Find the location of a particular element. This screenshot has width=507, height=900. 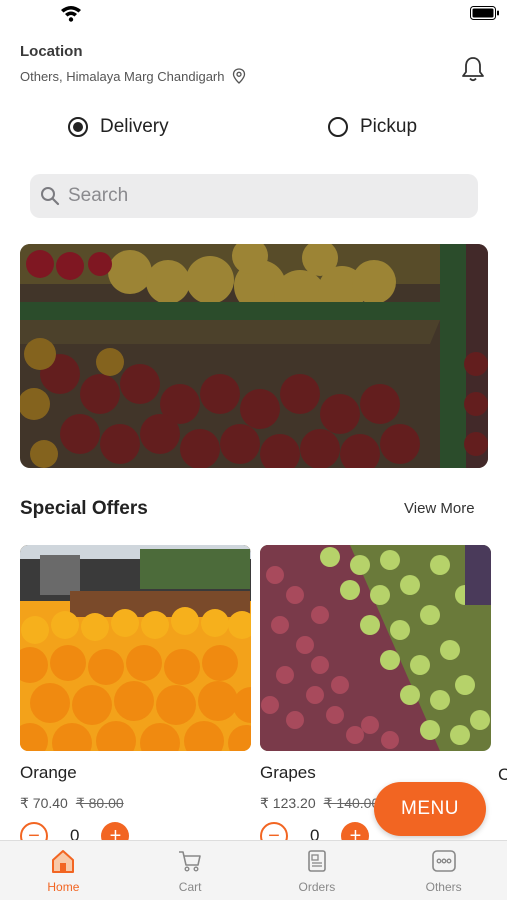

cart-icon is located at coordinates (190, 861).